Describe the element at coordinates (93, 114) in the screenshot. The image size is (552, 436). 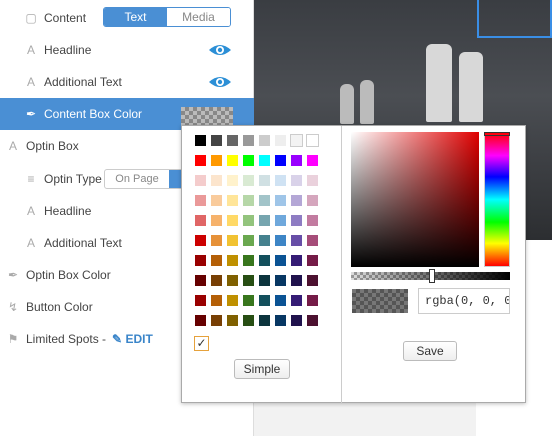
I see `content-box-color-label: Content Box Color` at that location.